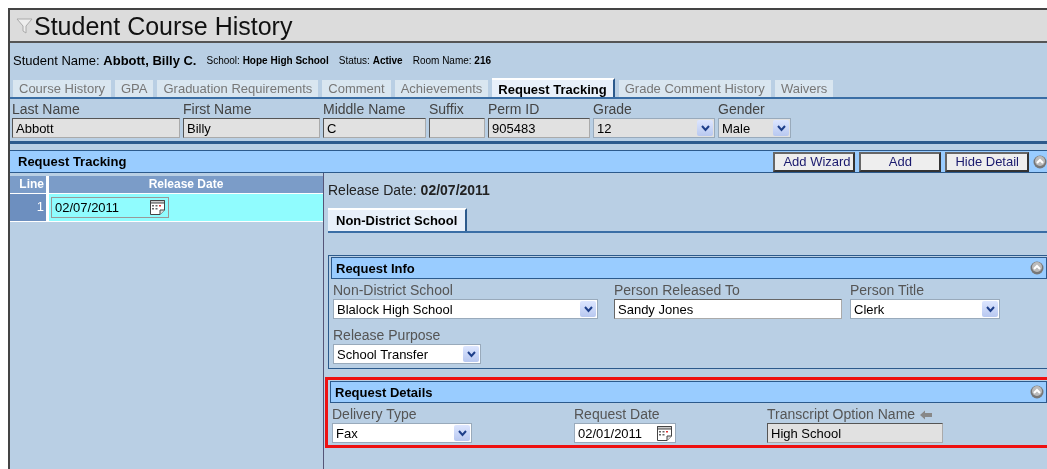 The width and height of the screenshot is (1047, 469). I want to click on field-label: Grade, so click(612, 109).